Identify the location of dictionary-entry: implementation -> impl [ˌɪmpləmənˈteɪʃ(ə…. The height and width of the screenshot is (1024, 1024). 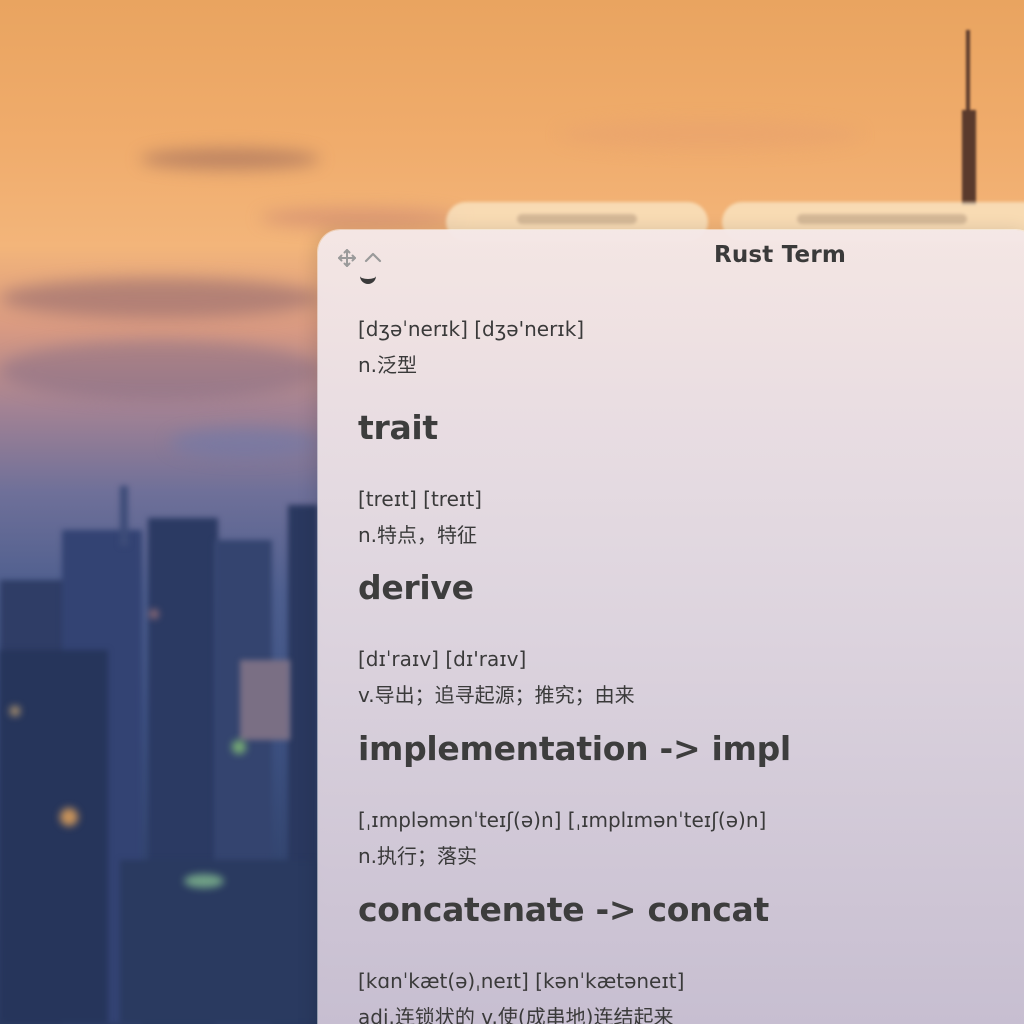
(691, 799).